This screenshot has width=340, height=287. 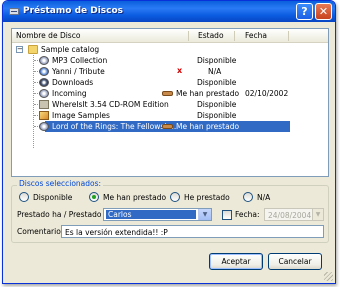 I want to click on radio-label: Disponible, so click(x=53, y=197).